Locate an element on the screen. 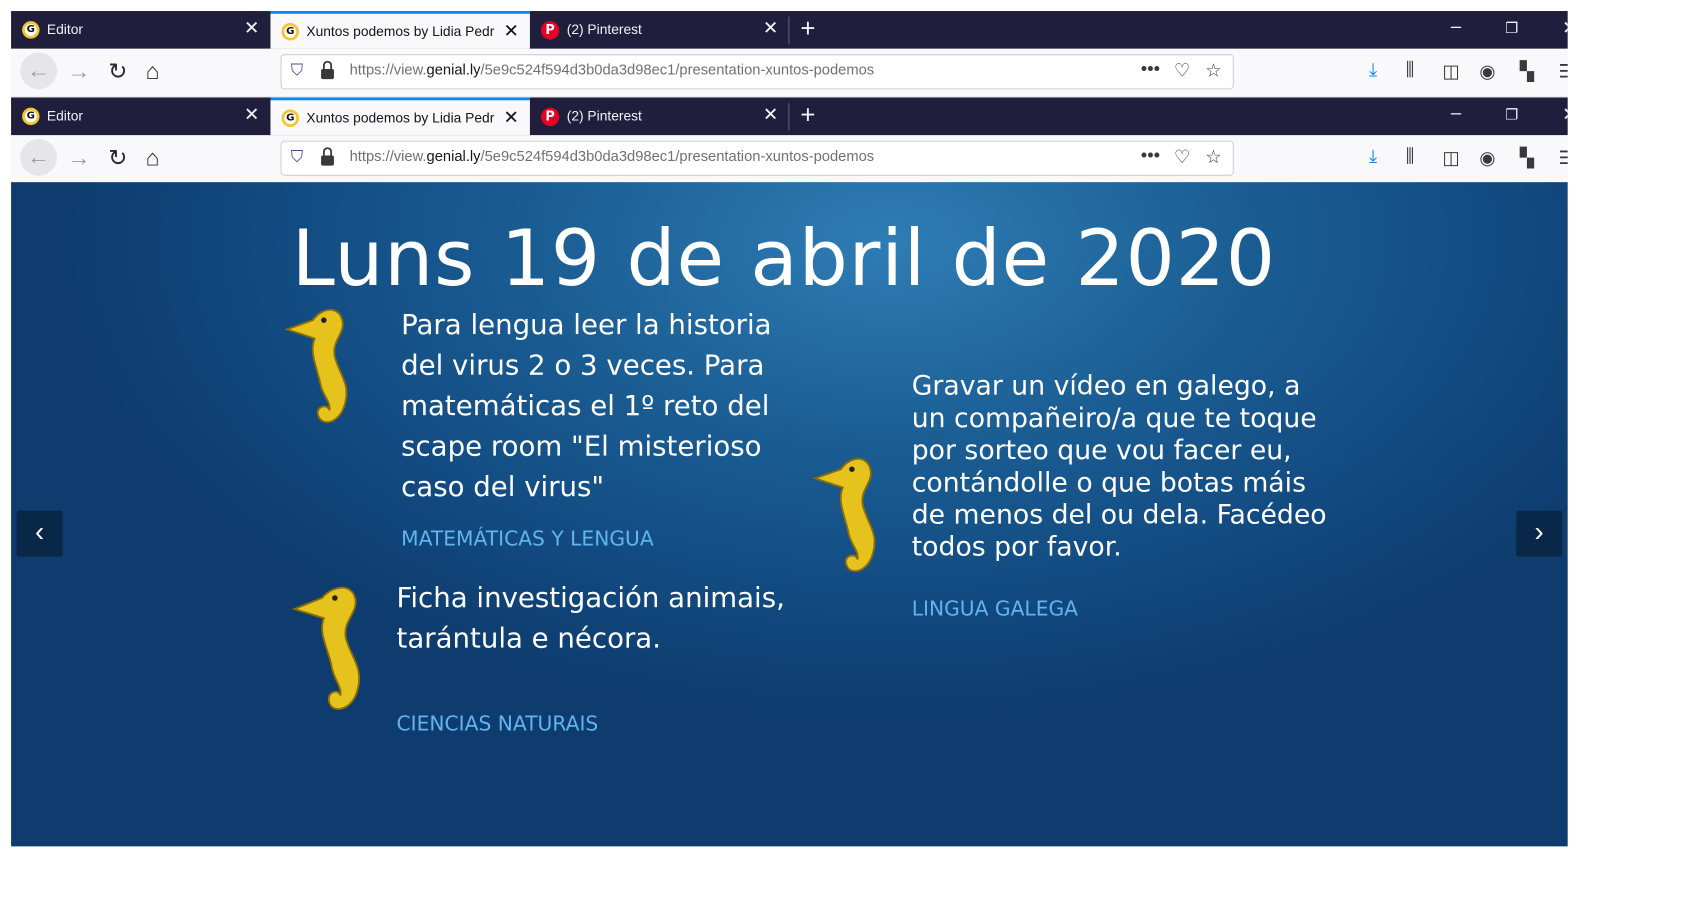 This screenshot has height=920, width=1704. next-slide-button: › is located at coordinates (1539, 533).